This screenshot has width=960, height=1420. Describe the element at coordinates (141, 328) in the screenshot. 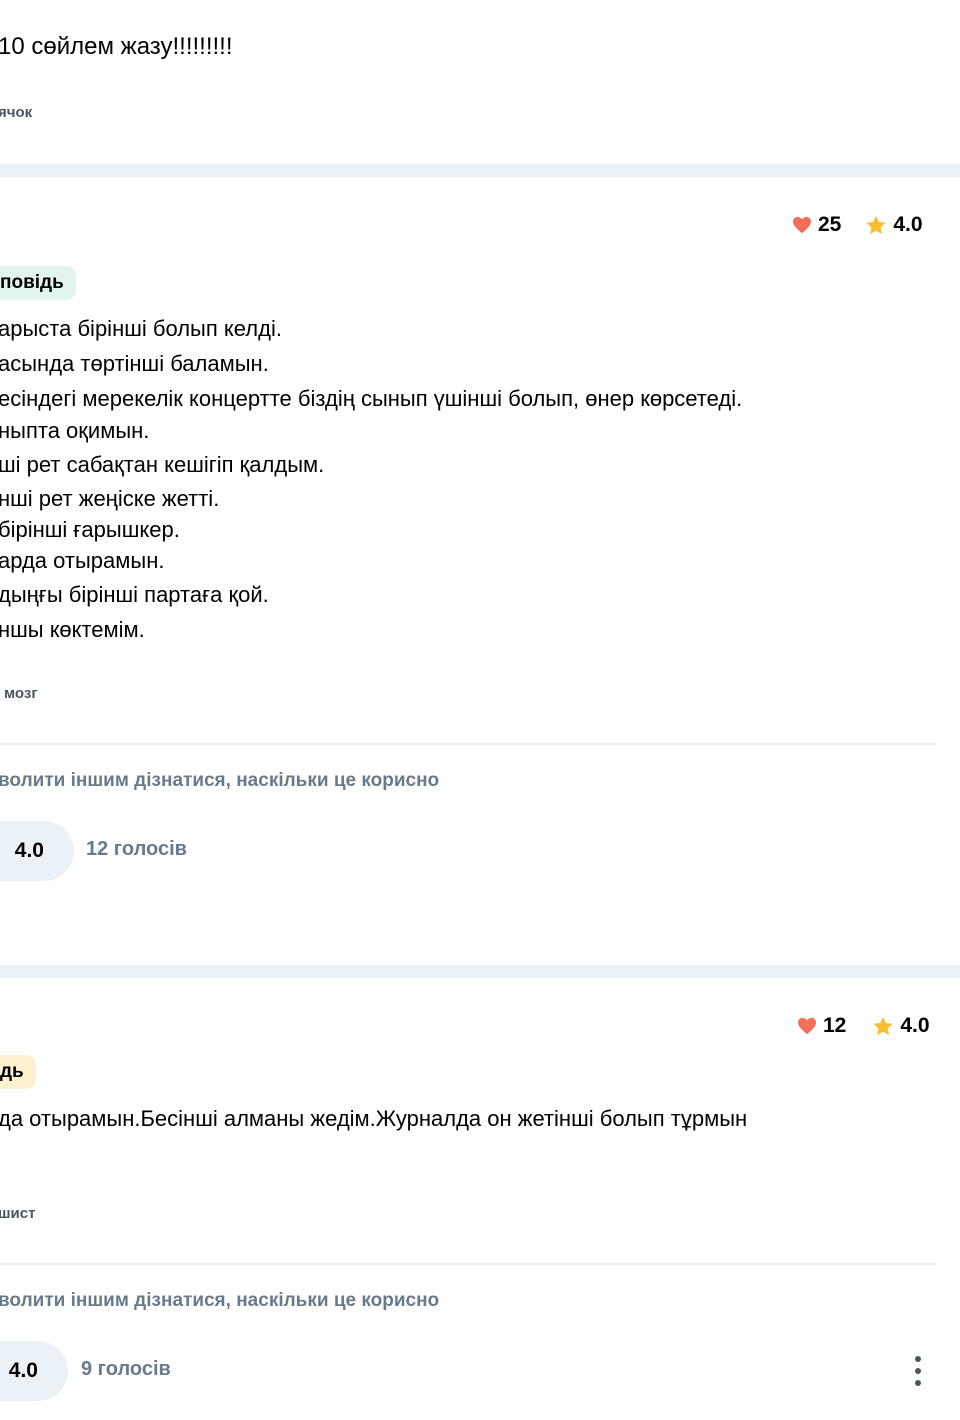

I see `answer-line: арыста бірінші болып келді.` at that location.